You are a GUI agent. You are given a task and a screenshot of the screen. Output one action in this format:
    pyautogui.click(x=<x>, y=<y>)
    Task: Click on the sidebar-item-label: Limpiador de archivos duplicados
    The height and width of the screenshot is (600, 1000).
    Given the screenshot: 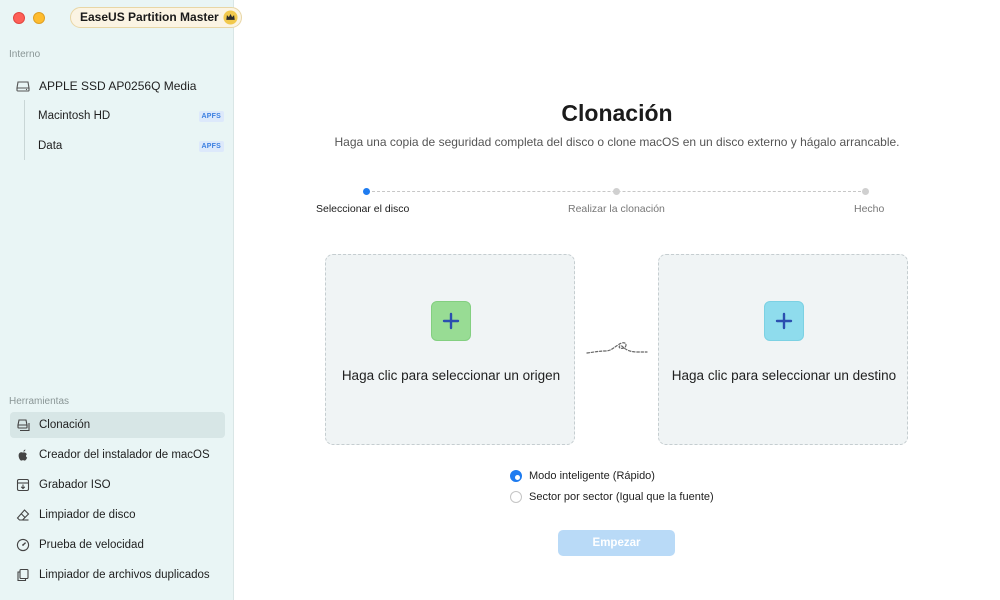 What is the action you would take?
    pyautogui.click(x=124, y=575)
    